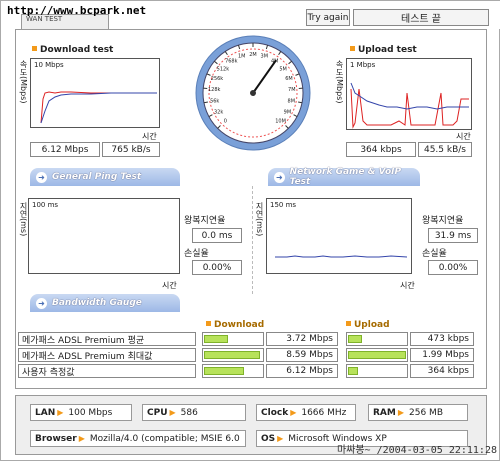  Describe the element at coordinates (463, 136) in the screenshot. I see `upload-x-label: 시간` at that location.